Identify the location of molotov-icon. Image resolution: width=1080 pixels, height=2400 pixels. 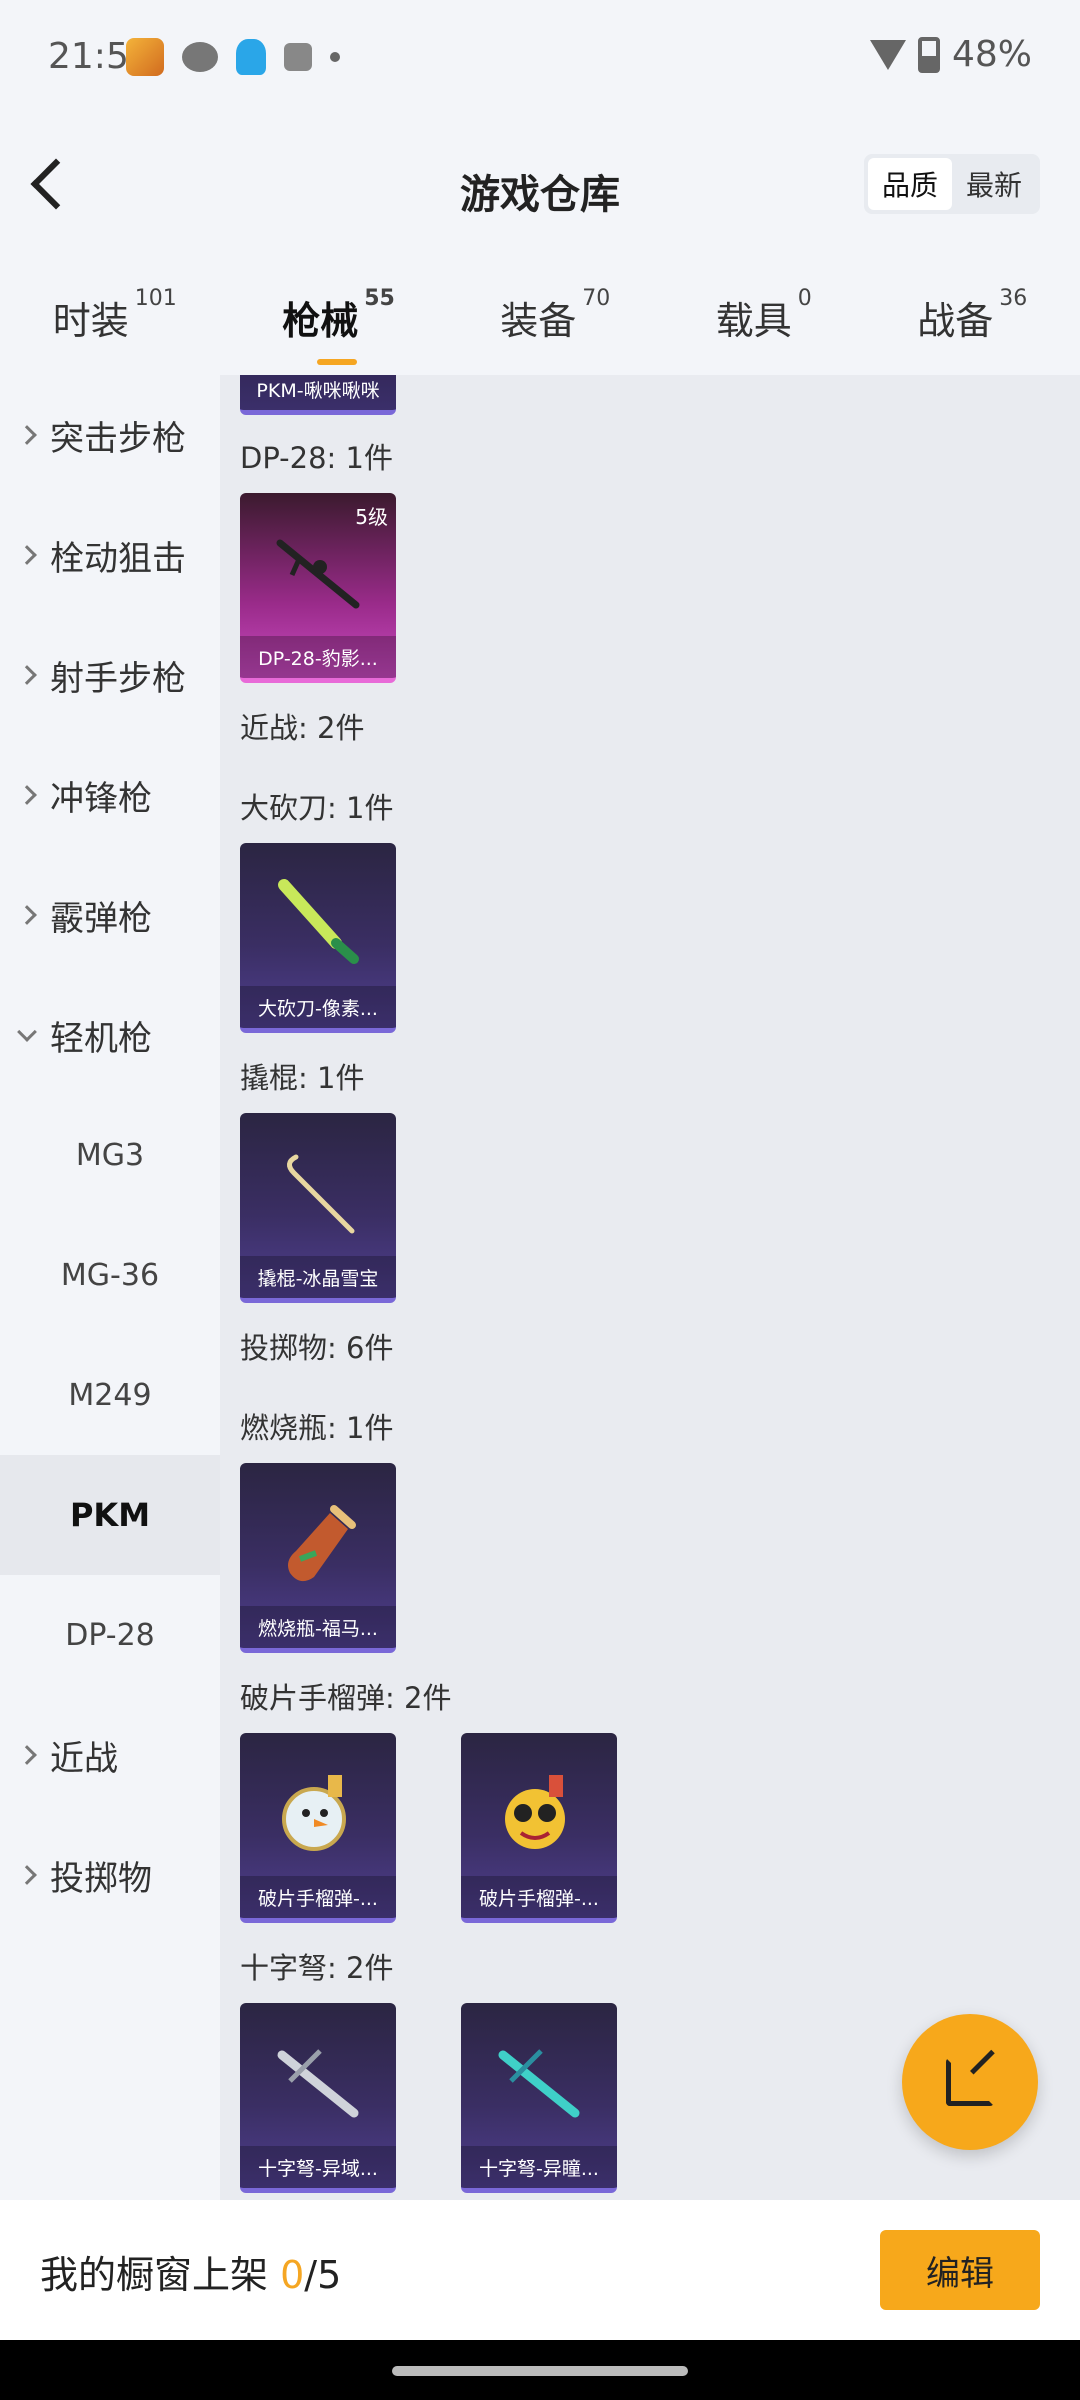
(322, 1543).